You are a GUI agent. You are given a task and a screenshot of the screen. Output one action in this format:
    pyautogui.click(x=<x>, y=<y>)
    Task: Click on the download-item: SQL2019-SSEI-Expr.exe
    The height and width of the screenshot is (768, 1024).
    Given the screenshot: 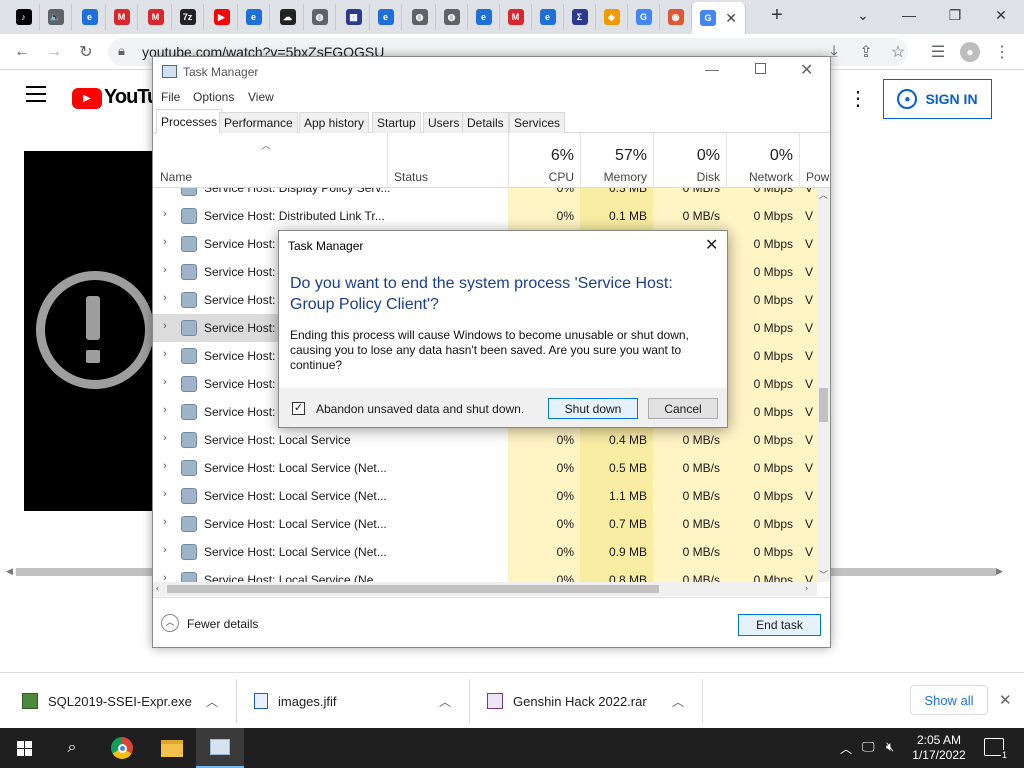 What is the action you would take?
    pyautogui.click(x=107, y=701)
    